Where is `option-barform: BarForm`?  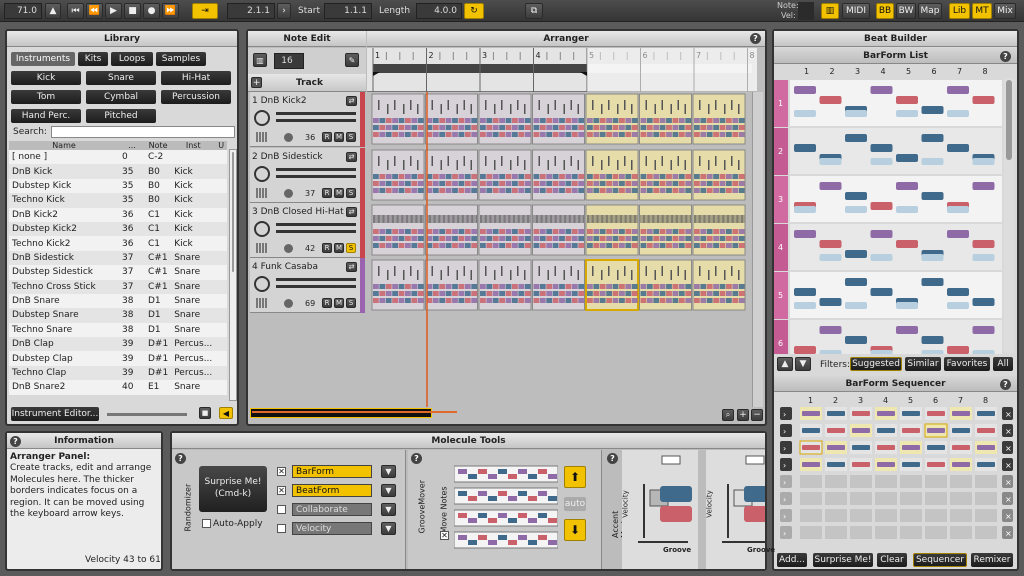 option-barform: BarForm is located at coordinates (332, 471).